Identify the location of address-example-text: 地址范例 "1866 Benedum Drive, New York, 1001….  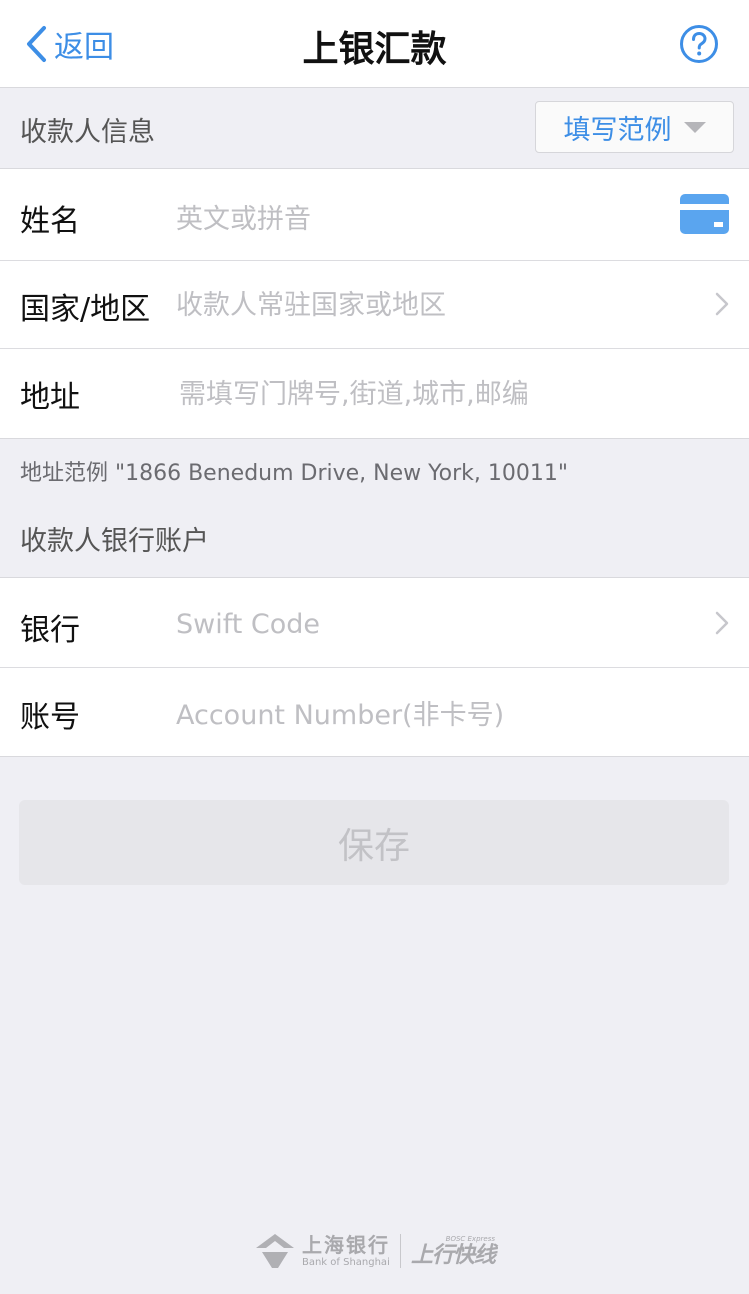
(294, 473).